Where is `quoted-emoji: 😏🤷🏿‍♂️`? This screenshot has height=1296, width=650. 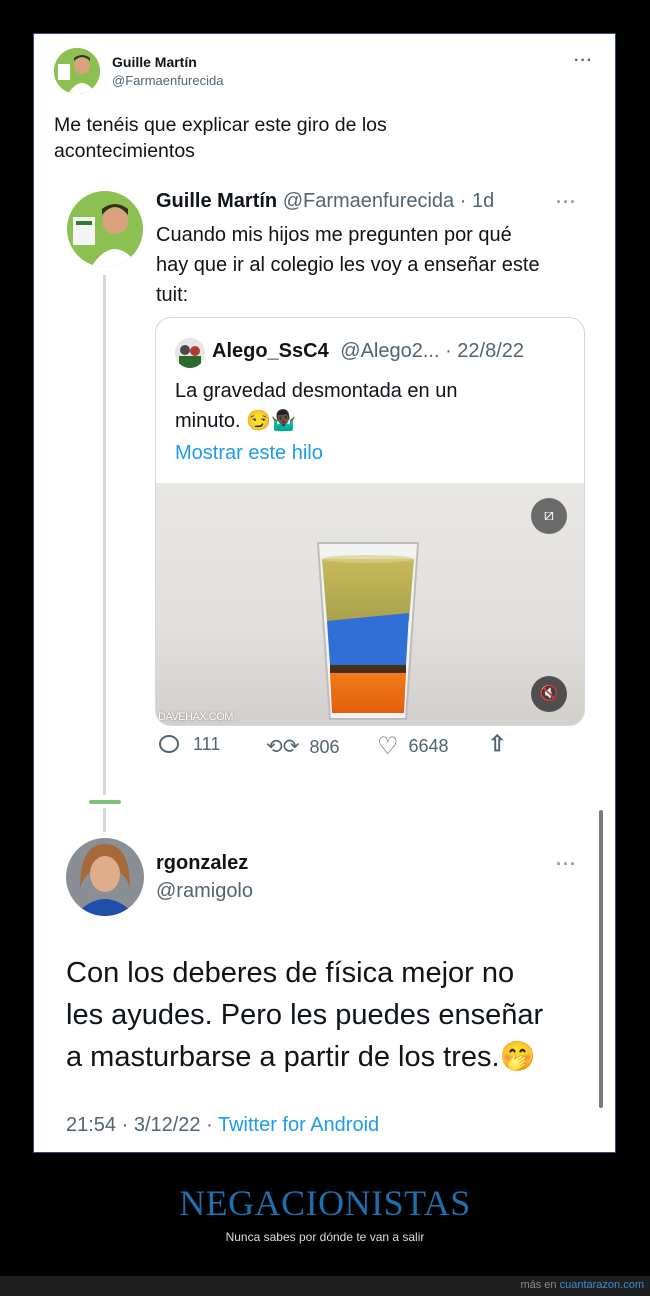 quoted-emoji: 😏🤷🏿‍♂️ is located at coordinates (271, 421).